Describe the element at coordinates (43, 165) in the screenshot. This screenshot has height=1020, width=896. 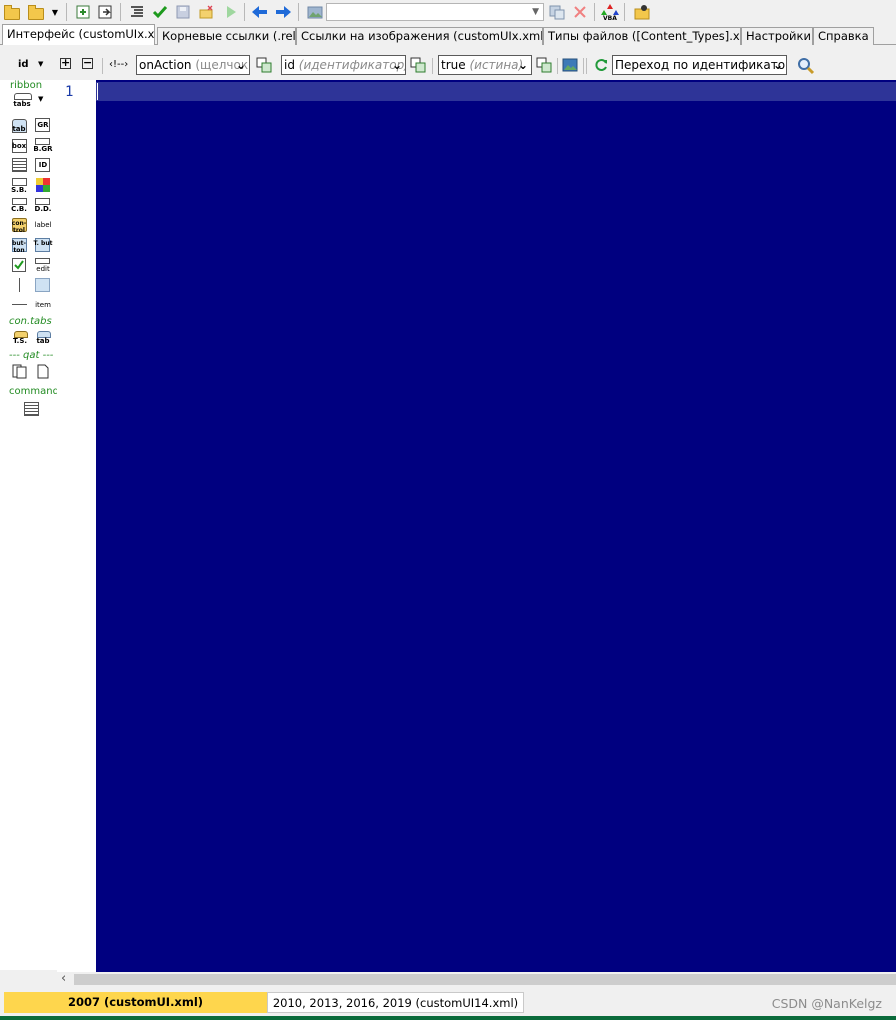
I see `palette-id: ID` at that location.